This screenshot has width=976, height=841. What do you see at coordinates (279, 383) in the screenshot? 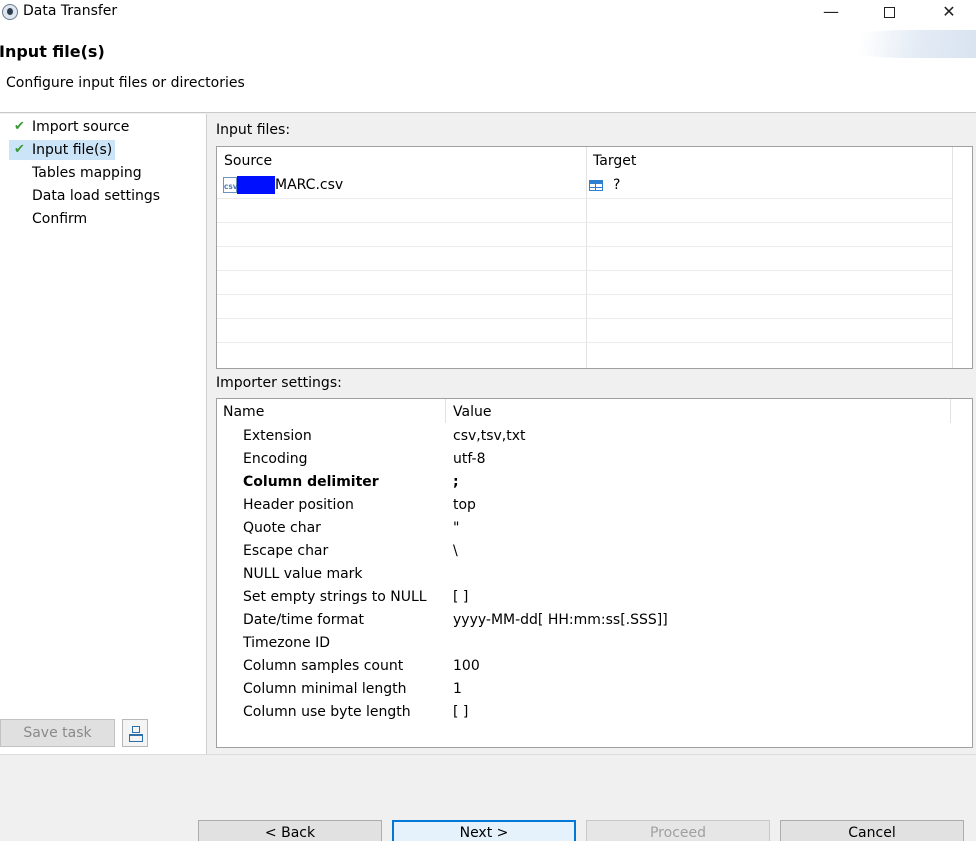
I see `importer-settings-label: Importer settings:` at bounding box center [279, 383].